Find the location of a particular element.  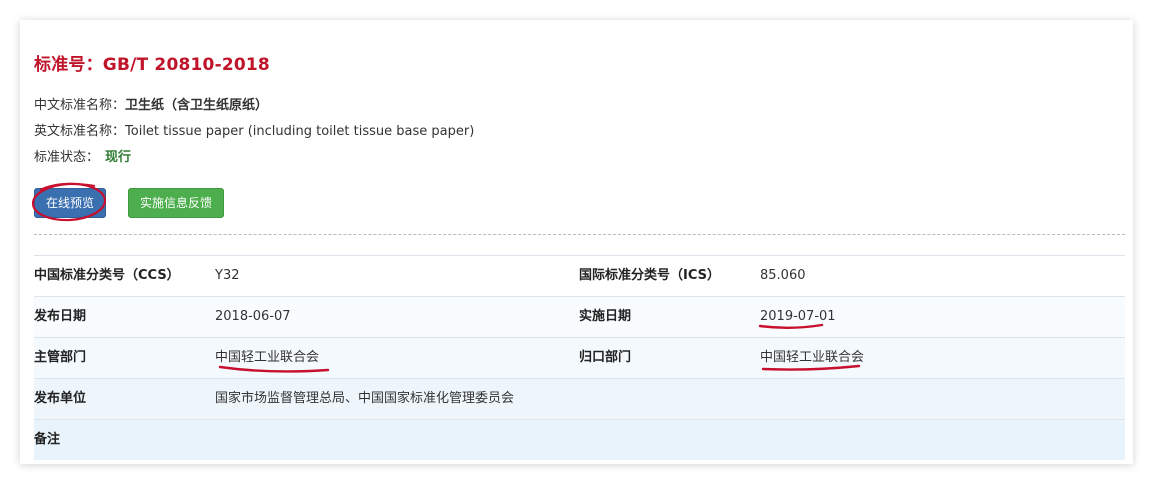

implement-date-value: 2019-07-01 is located at coordinates (798, 316).